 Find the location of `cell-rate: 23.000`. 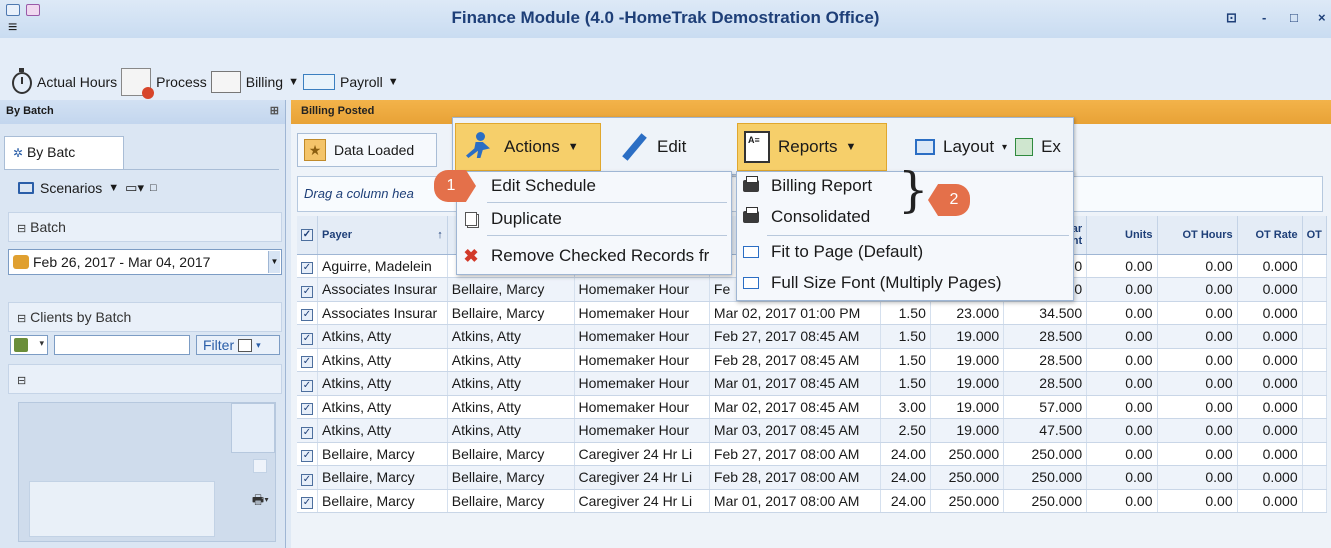

cell-rate: 23.000 is located at coordinates (967, 313).